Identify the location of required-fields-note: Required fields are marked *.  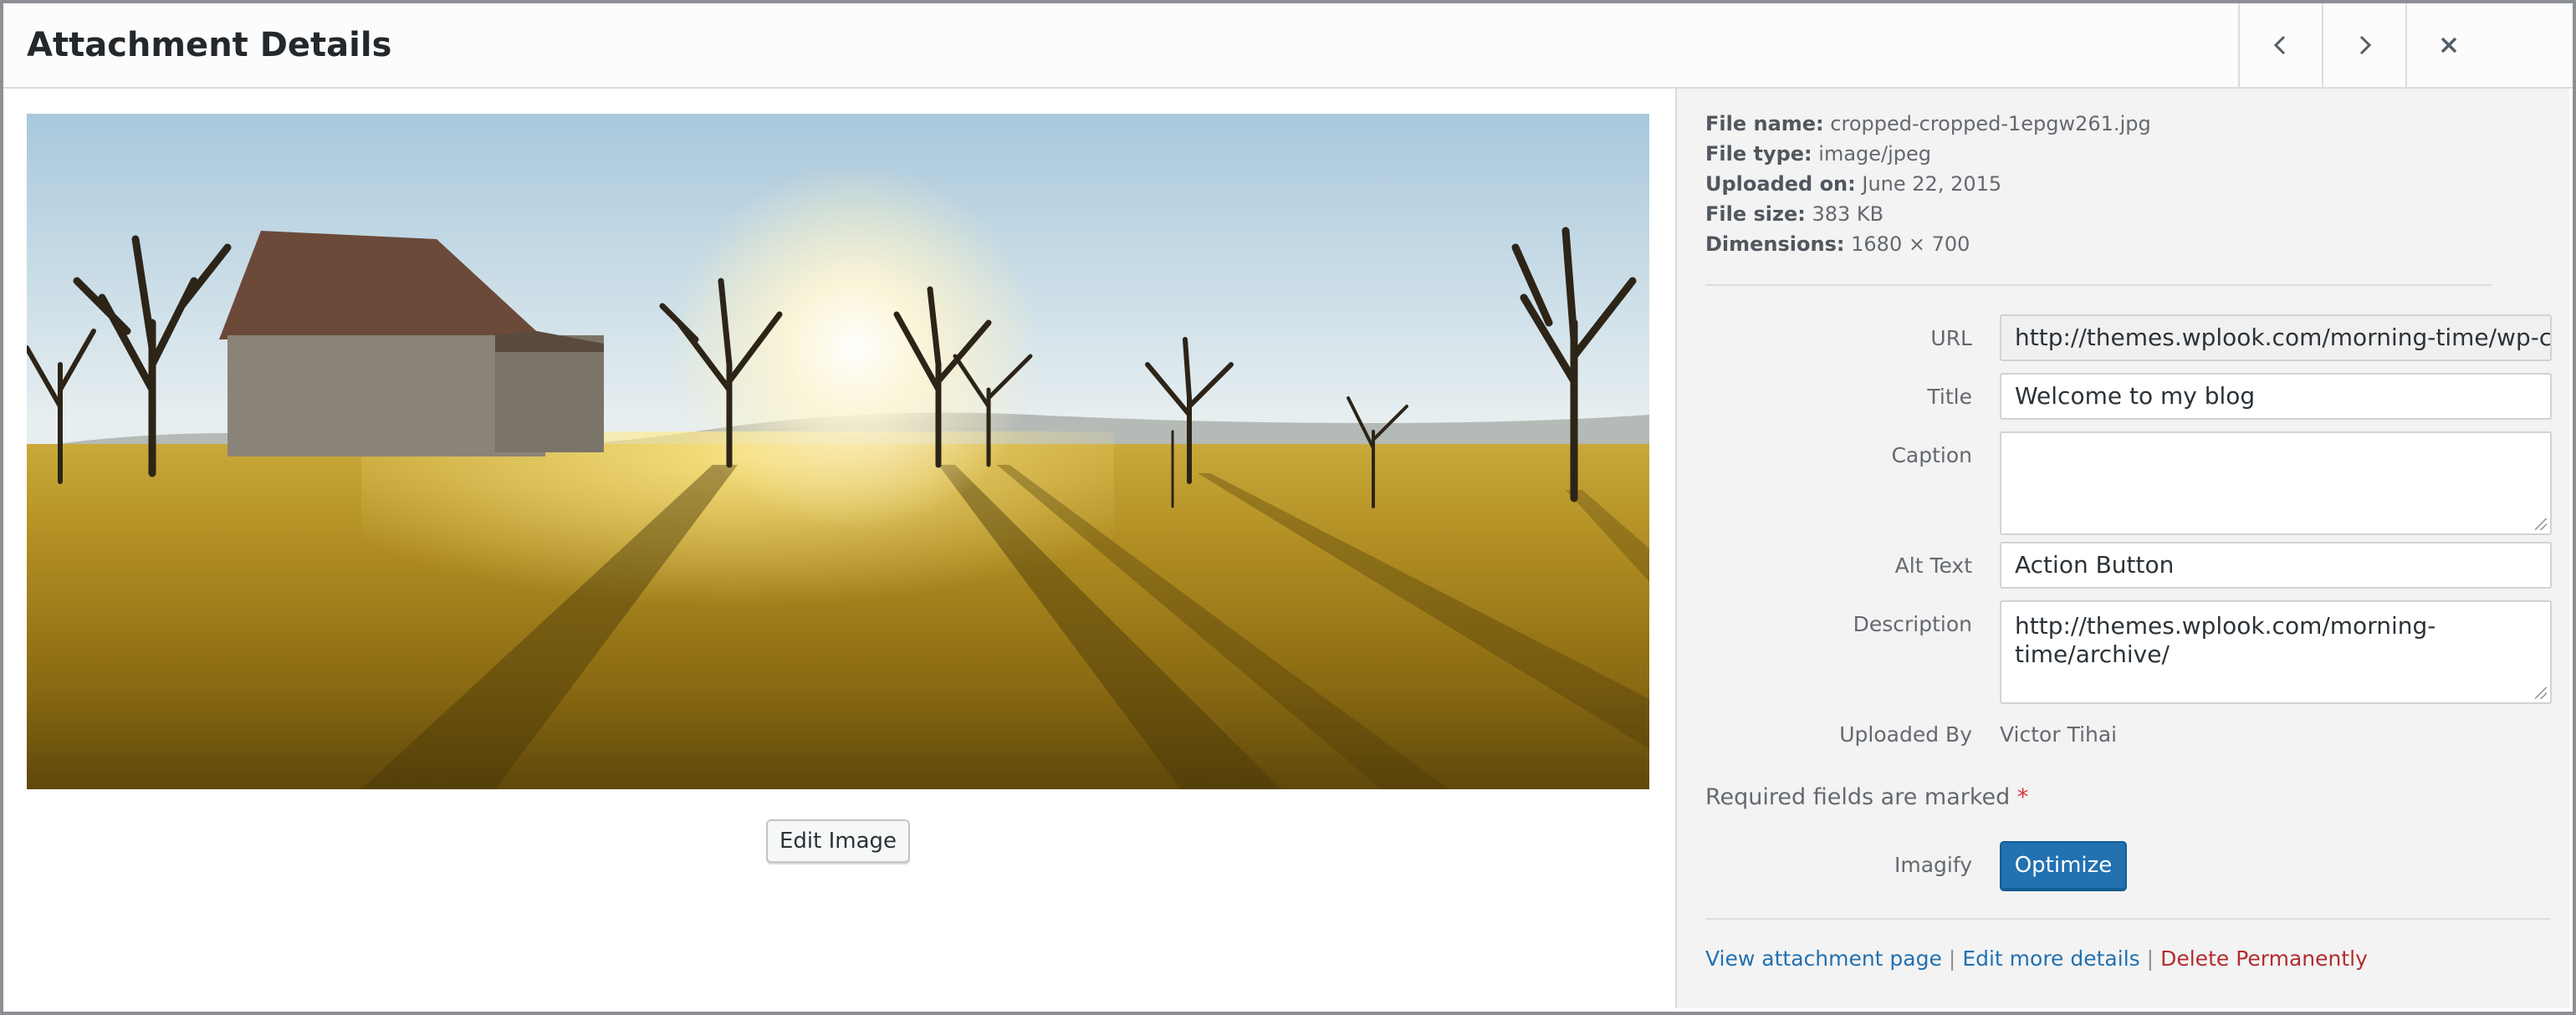
(1867, 797).